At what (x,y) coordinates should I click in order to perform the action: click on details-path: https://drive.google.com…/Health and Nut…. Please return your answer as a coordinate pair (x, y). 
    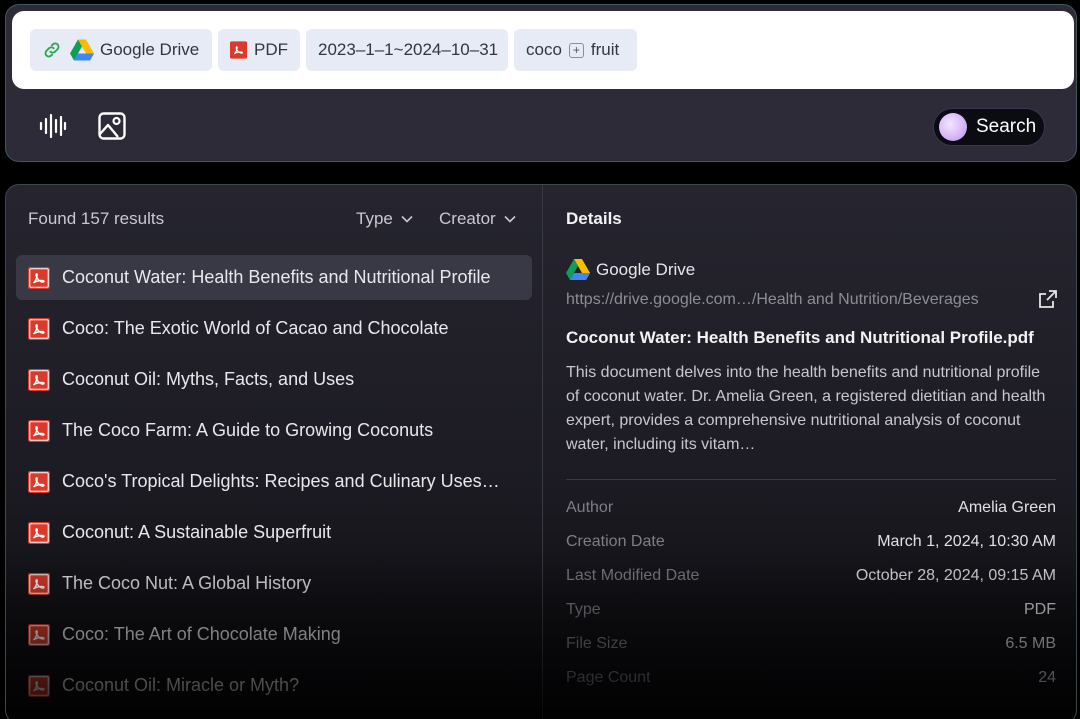
    Looking at the image, I should click on (772, 299).